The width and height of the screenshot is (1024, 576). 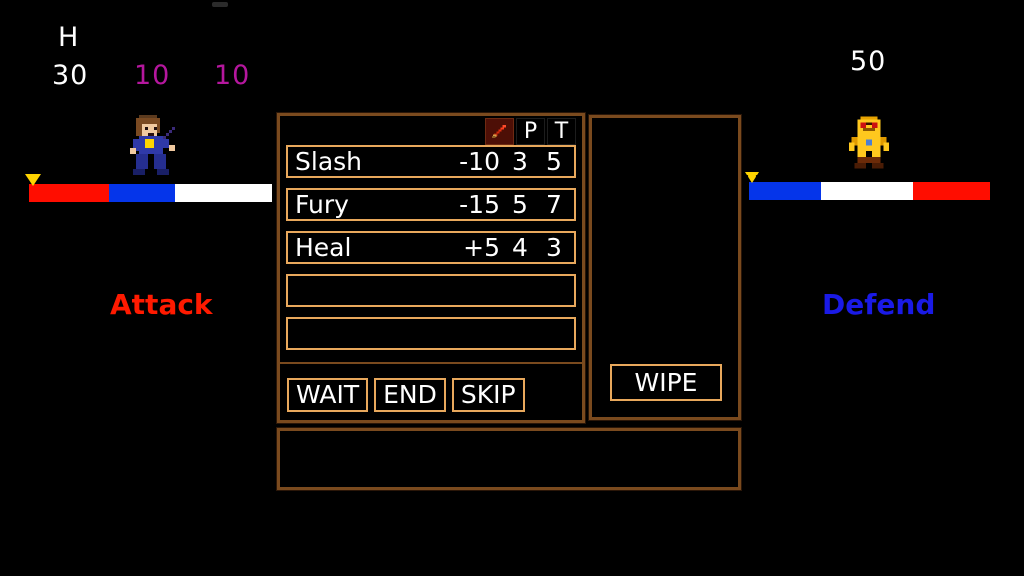 I want to click on command-button-skip: SKIP, so click(x=488, y=395).